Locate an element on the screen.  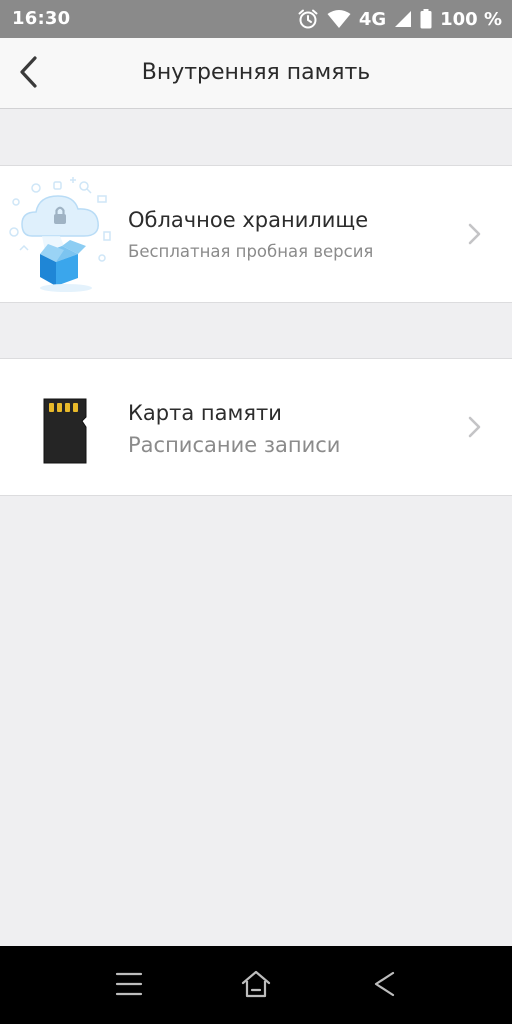
battery-level: 100 % is located at coordinates (471, 19).